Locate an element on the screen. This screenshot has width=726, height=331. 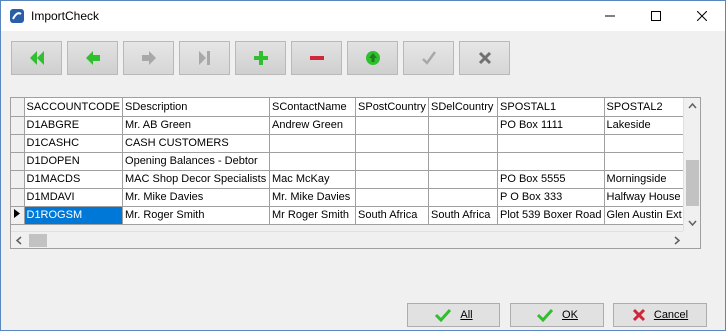
table-cell: D1ABGRE is located at coordinates (74, 125).